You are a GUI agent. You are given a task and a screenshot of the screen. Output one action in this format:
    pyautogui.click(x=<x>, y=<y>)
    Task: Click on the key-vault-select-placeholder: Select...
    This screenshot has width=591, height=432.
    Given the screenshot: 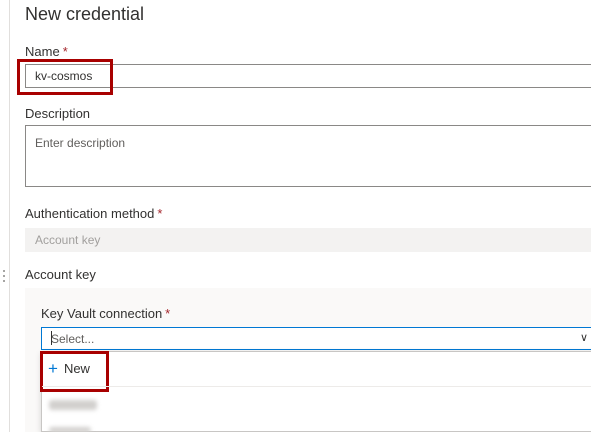 What is the action you would take?
    pyautogui.click(x=73, y=338)
    